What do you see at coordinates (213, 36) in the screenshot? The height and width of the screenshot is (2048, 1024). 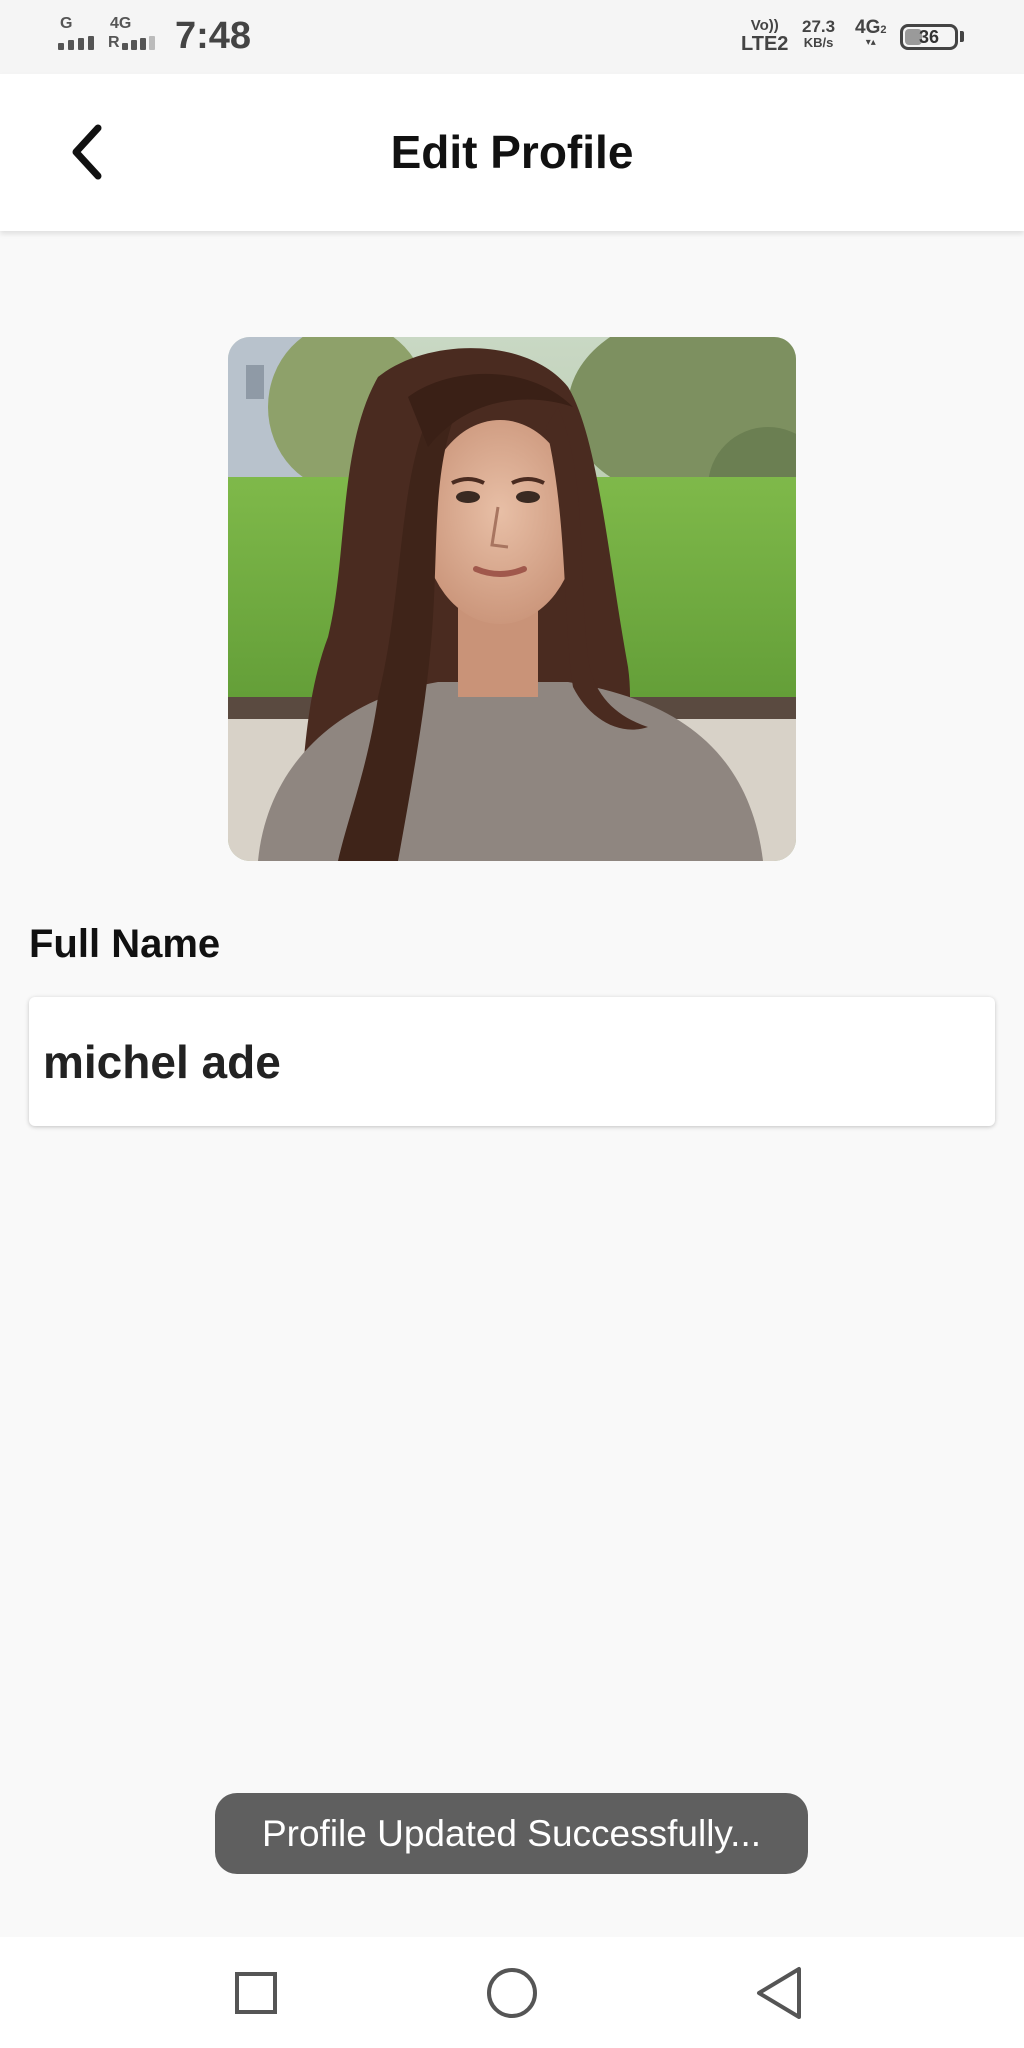 I see `clock: 7:48` at bounding box center [213, 36].